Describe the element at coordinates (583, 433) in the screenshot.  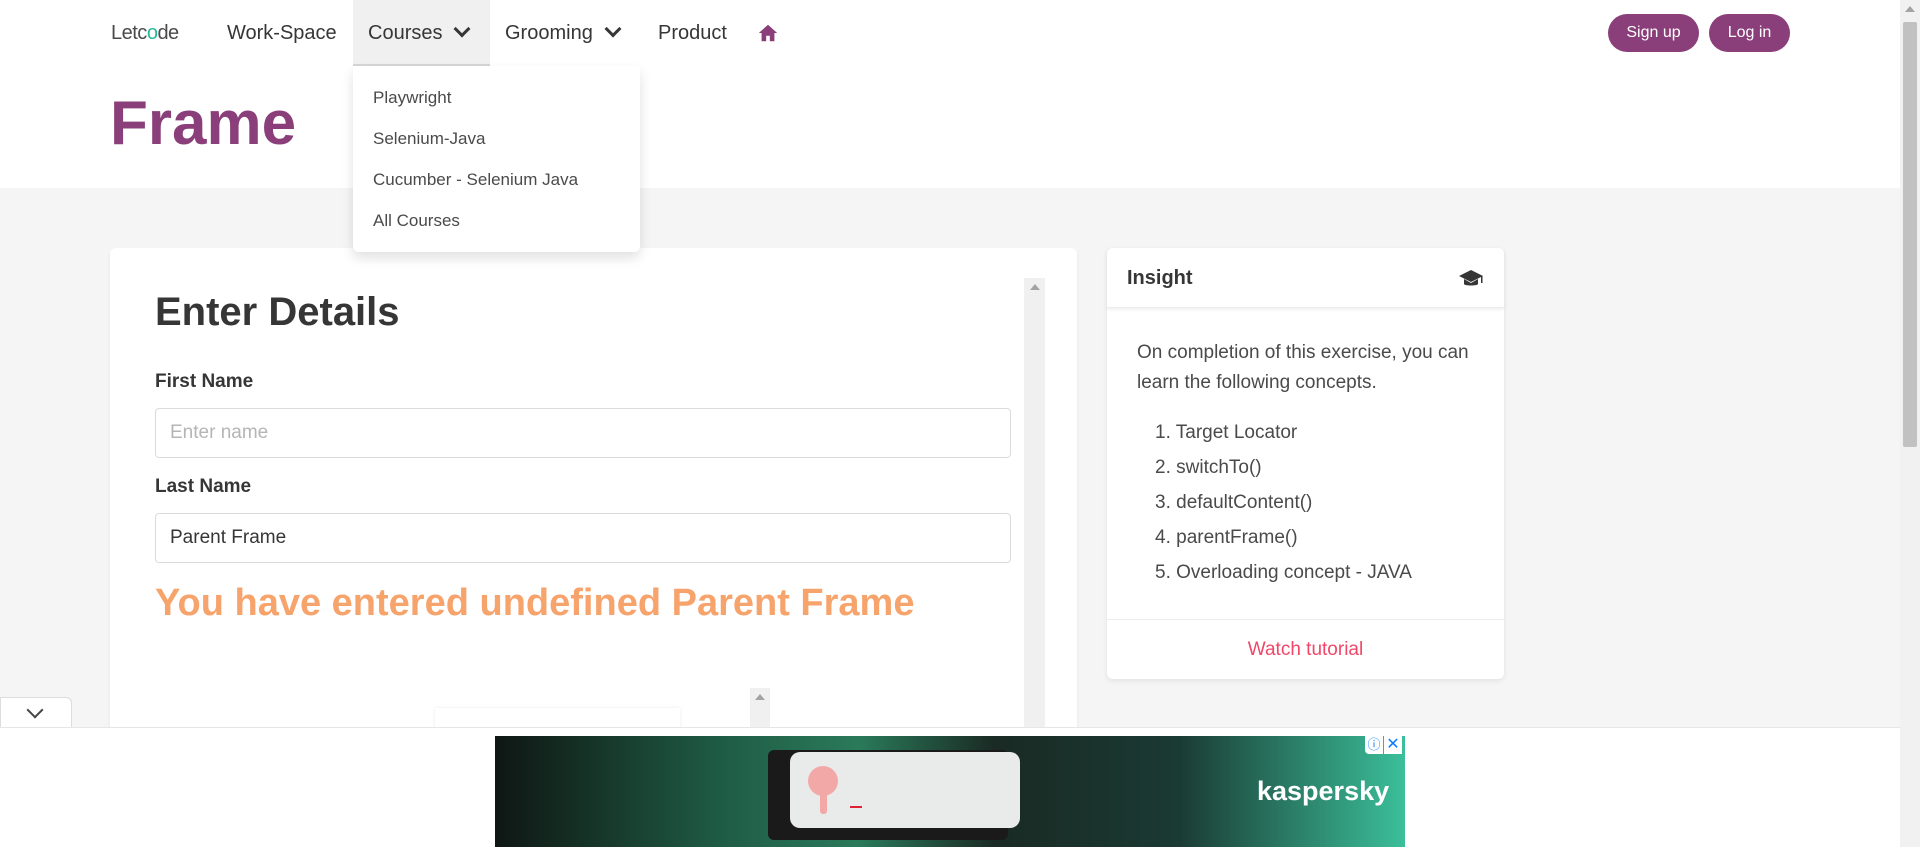
I see `first-name-input` at that location.